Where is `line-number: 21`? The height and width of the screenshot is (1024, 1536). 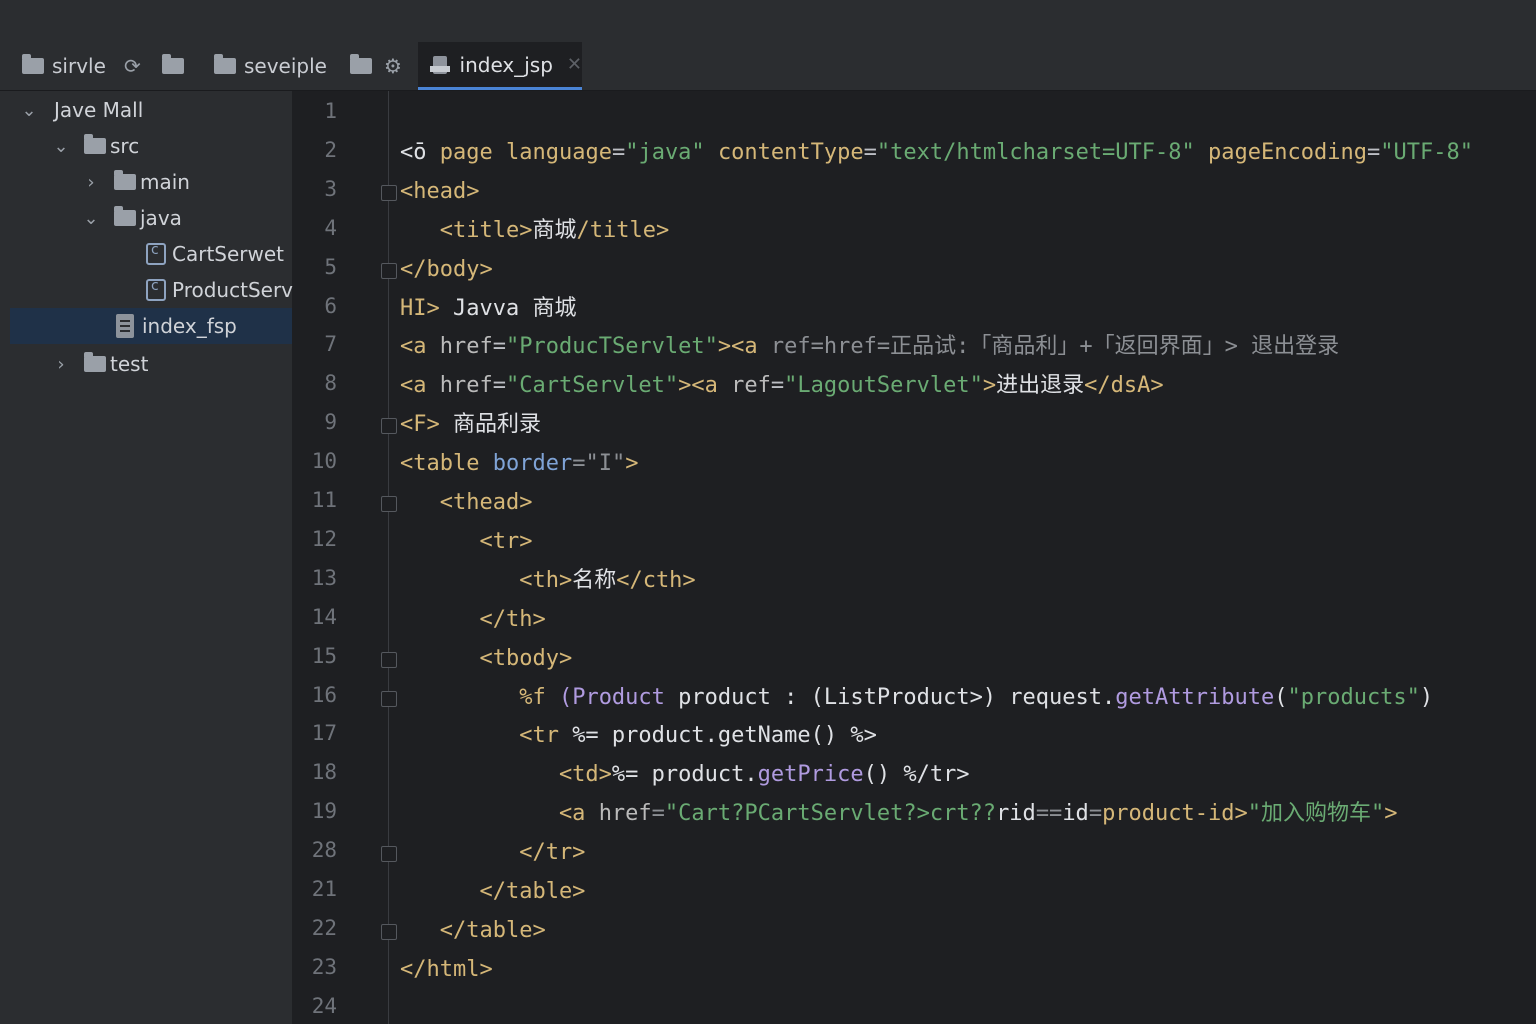
line-number: 21 is located at coordinates (324, 889).